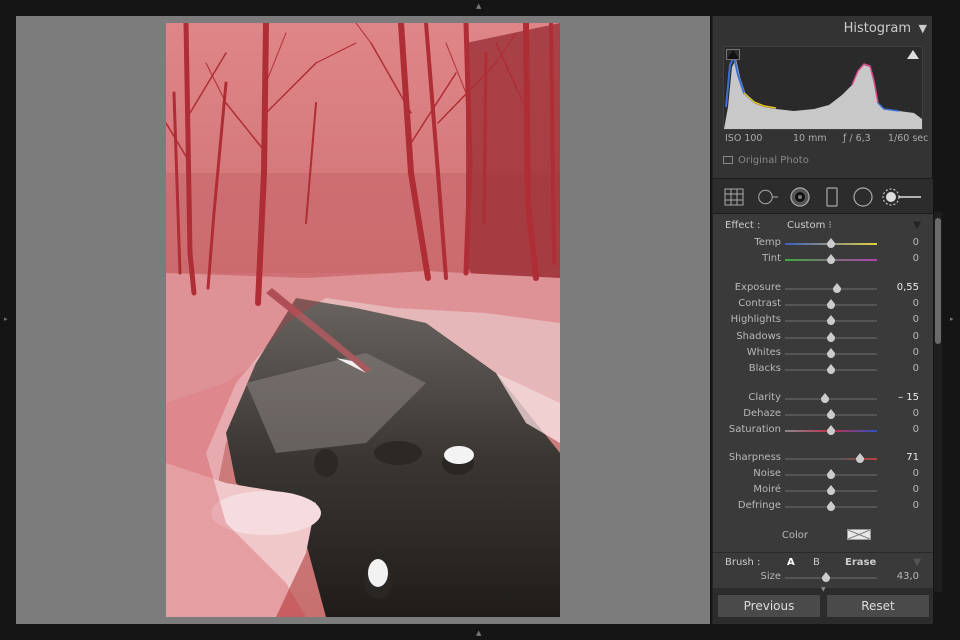 This screenshot has height=640, width=960. I want to click on highlights-value: 0, so click(916, 319).